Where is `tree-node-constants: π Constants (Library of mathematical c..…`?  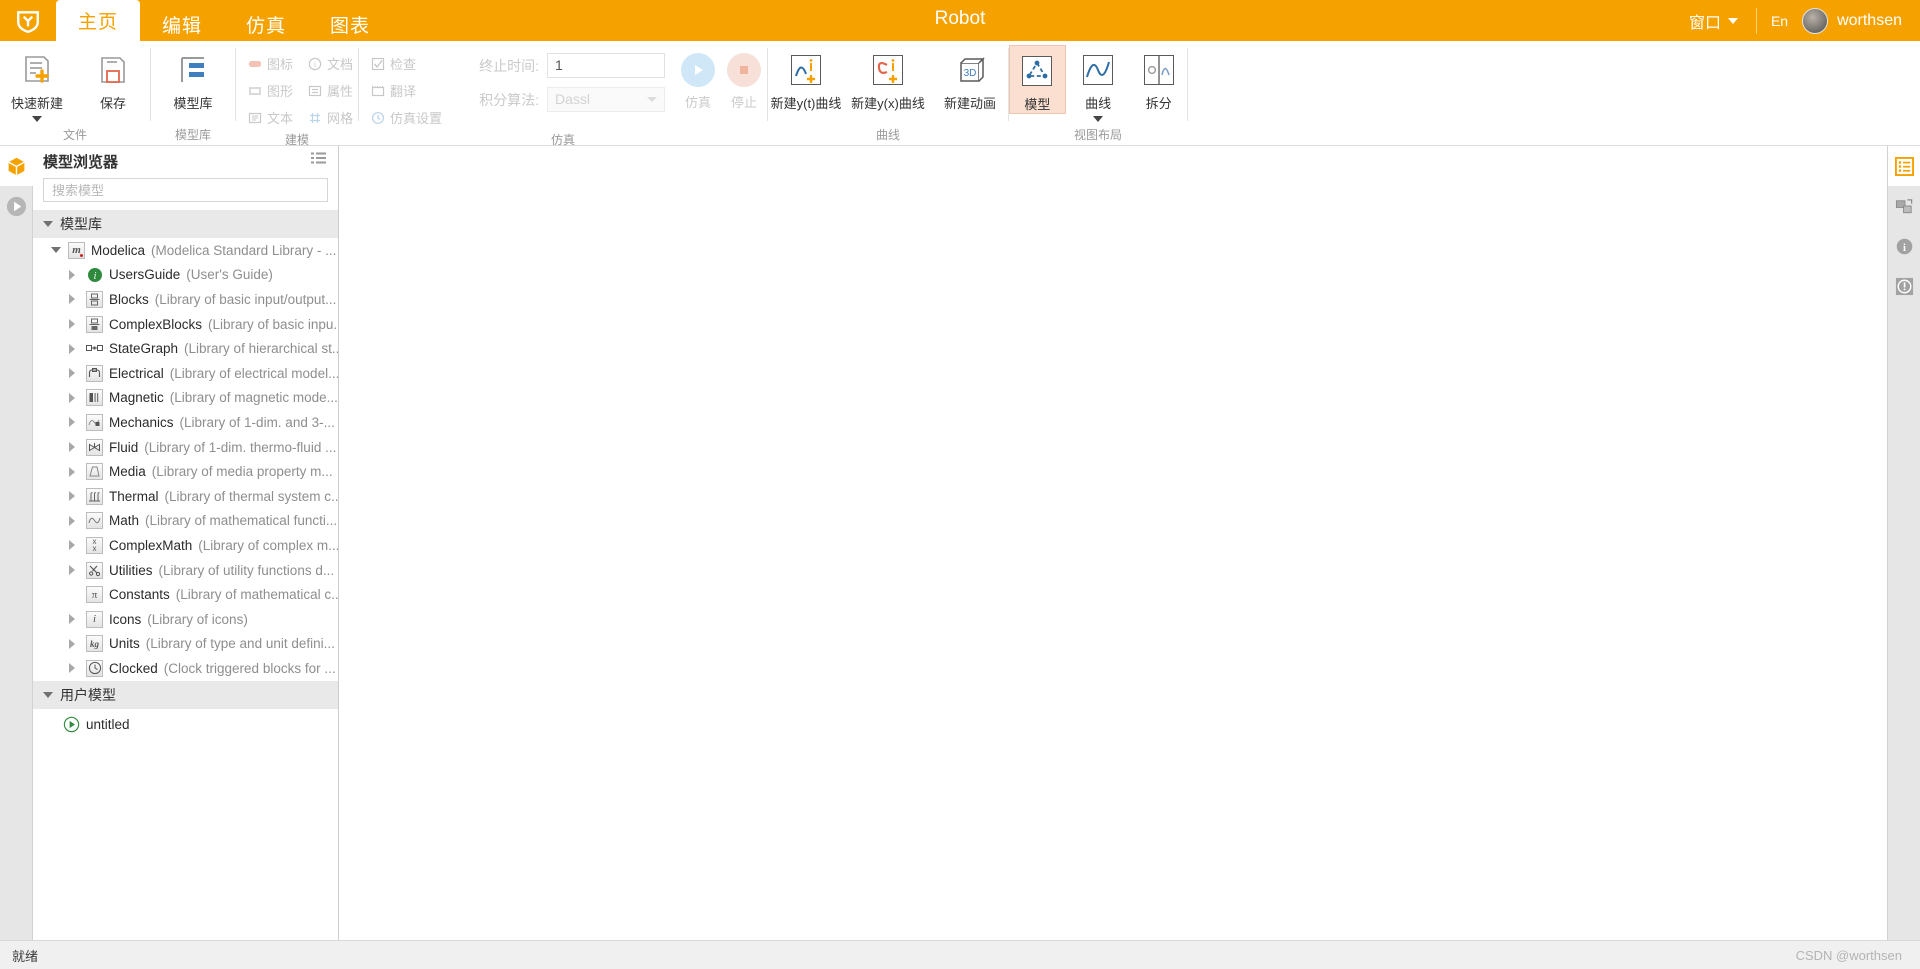
tree-node-constants: π Constants (Library of mathematical c..… is located at coordinates (185, 594).